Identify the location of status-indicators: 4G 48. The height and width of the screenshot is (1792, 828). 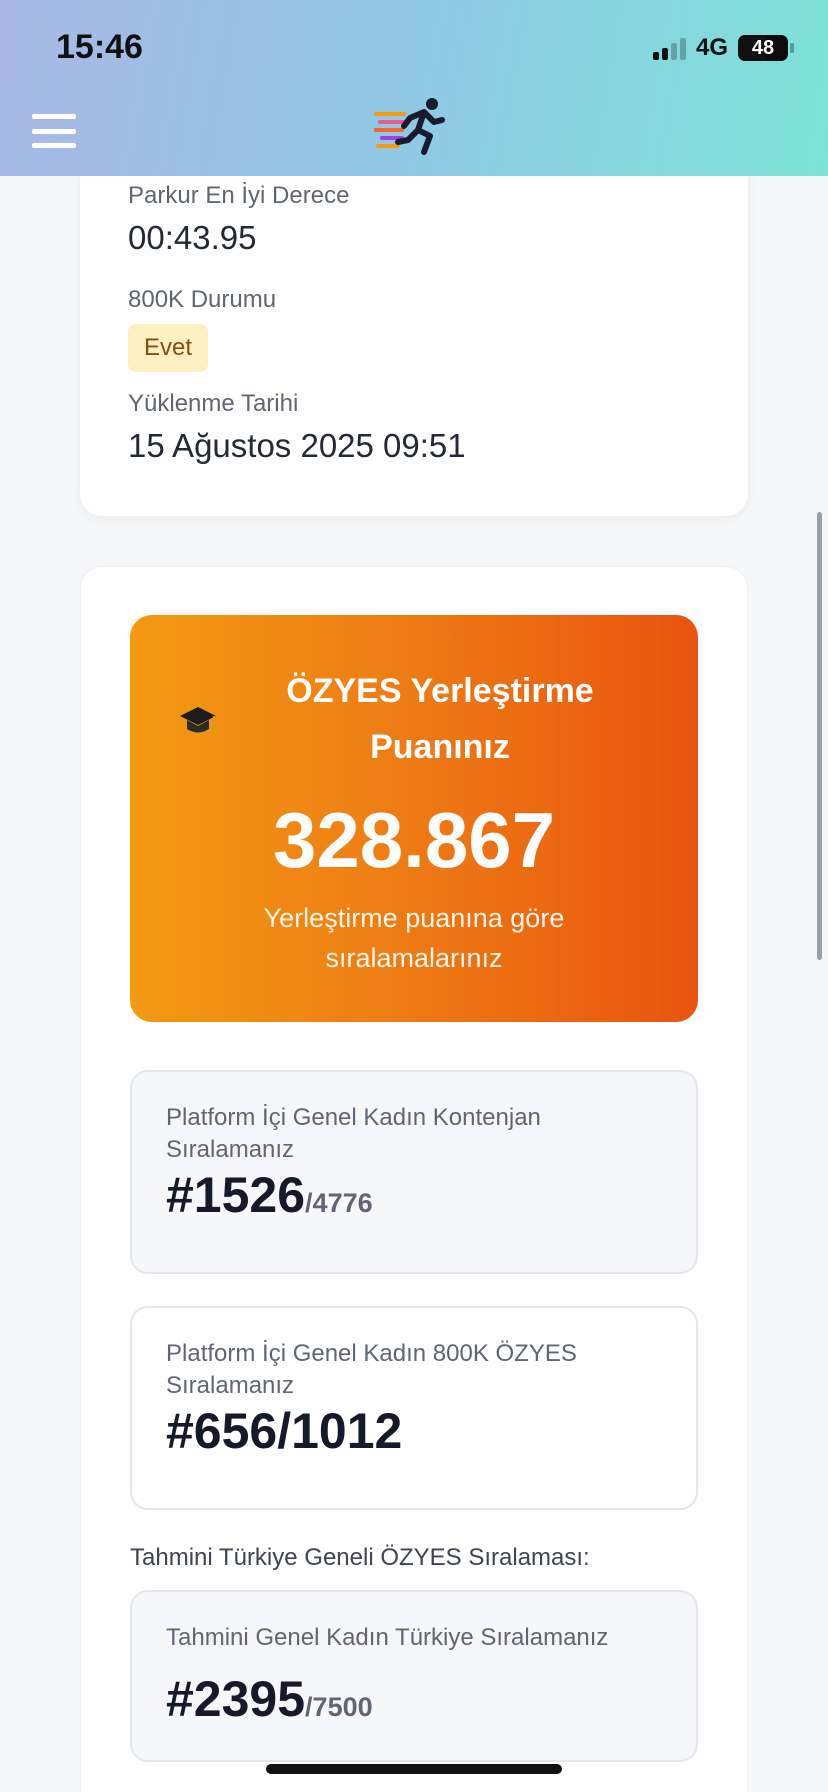
(723, 48).